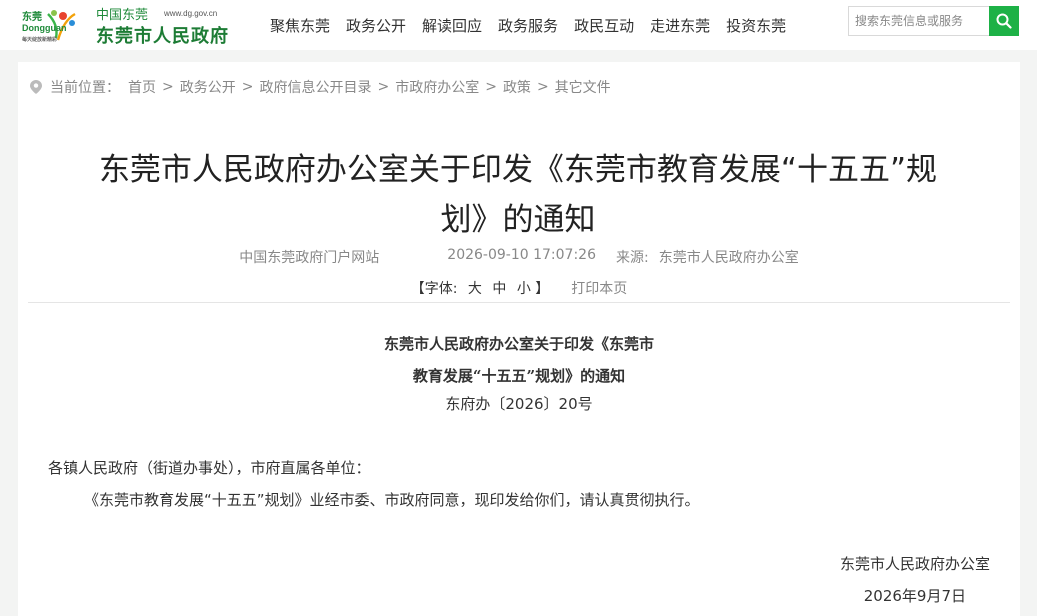 The height and width of the screenshot is (616, 1037). Describe the element at coordinates (437, 87) in the screenshot. I see `breadcrumb-office: 市政府办公室` at that location.